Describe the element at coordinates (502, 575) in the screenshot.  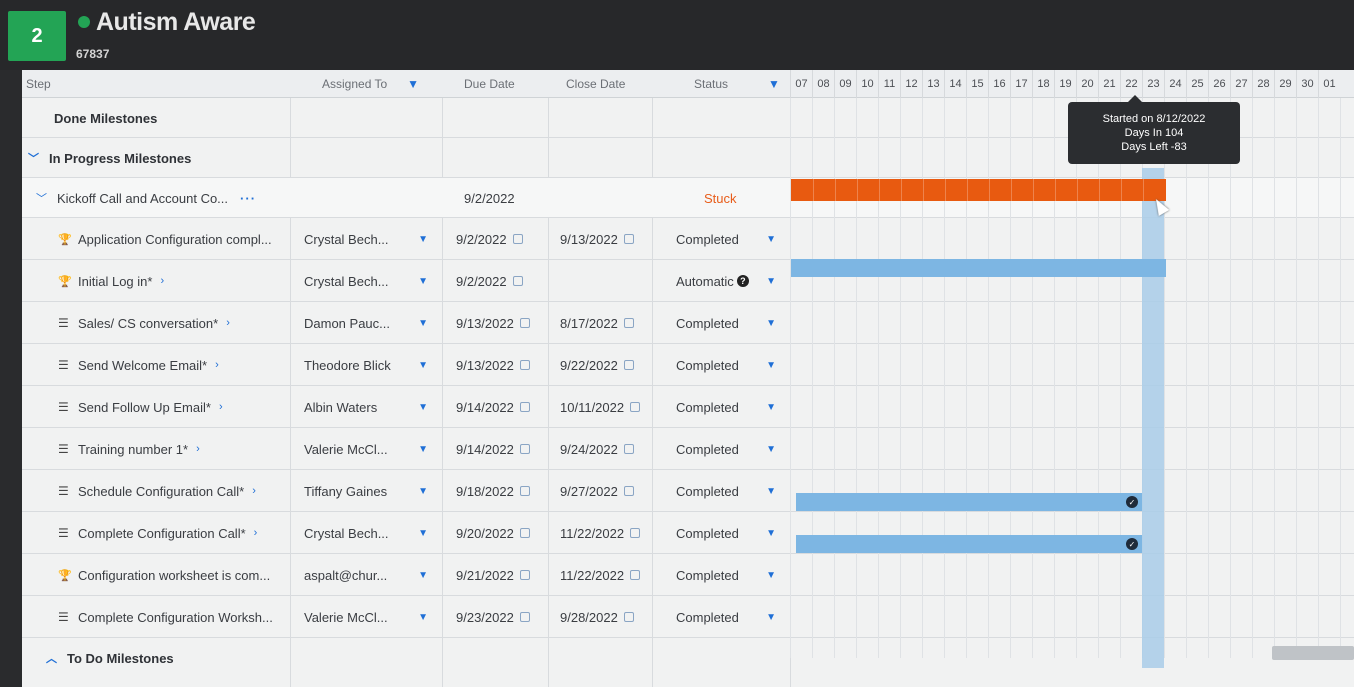
I see `due-date-cell: 9/21/2022` at that location.